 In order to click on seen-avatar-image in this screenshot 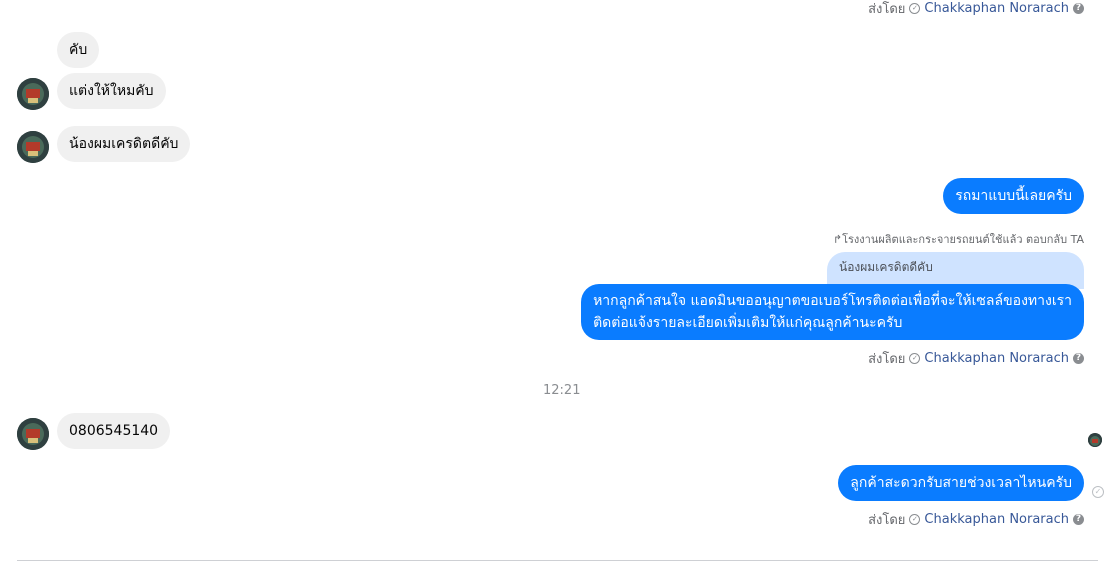, I will do `click(1095, 440)`.